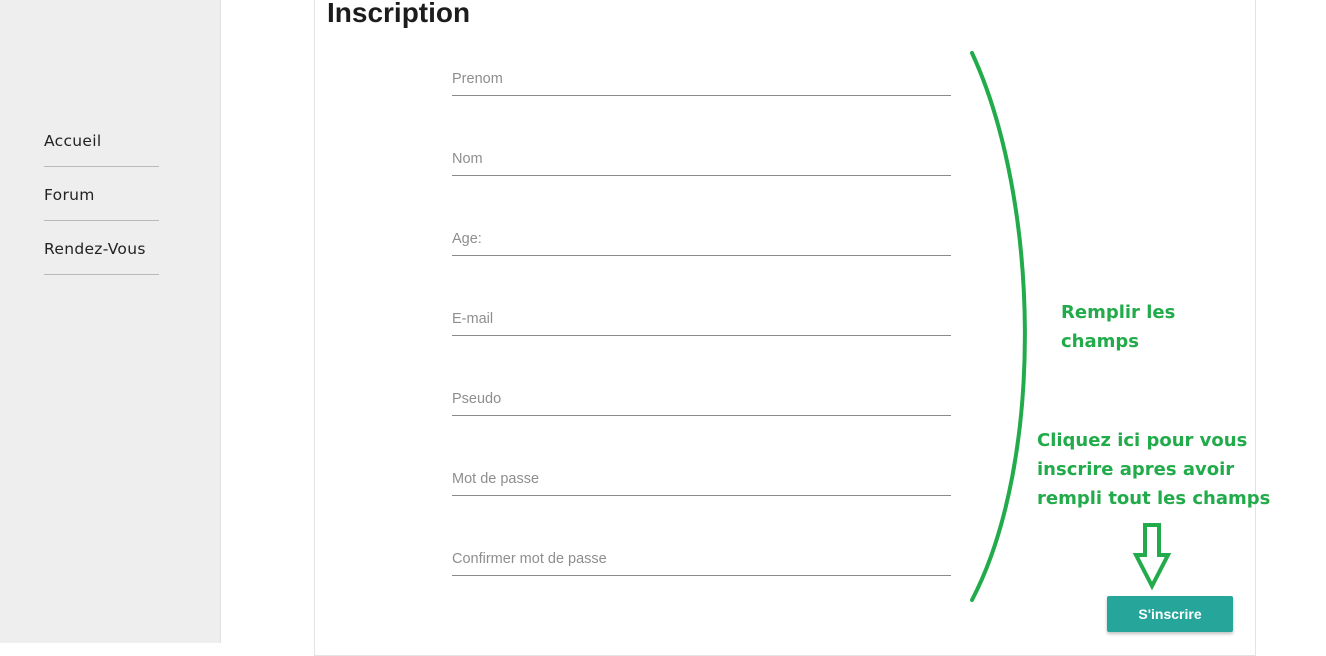 The height and width of the screenshot is (656, 1326). Describe the element at coordinates (701, 479) in the screenshot. I see `password-field` at that location.